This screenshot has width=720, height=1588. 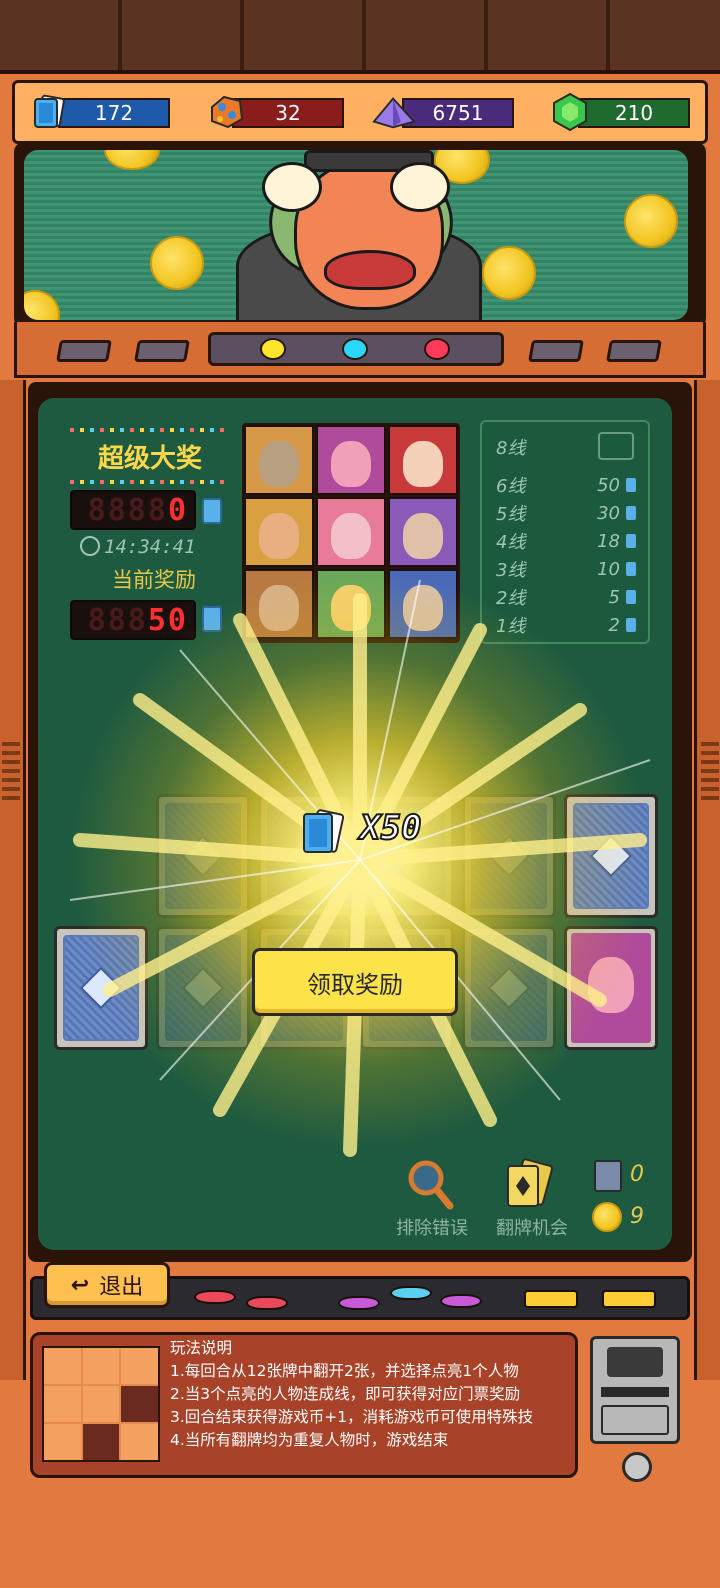 What do you see at coordinates (149, 458) in the screenshot?
I see `jackpot-title: 超级大奖` at bounding box center [149, 458].